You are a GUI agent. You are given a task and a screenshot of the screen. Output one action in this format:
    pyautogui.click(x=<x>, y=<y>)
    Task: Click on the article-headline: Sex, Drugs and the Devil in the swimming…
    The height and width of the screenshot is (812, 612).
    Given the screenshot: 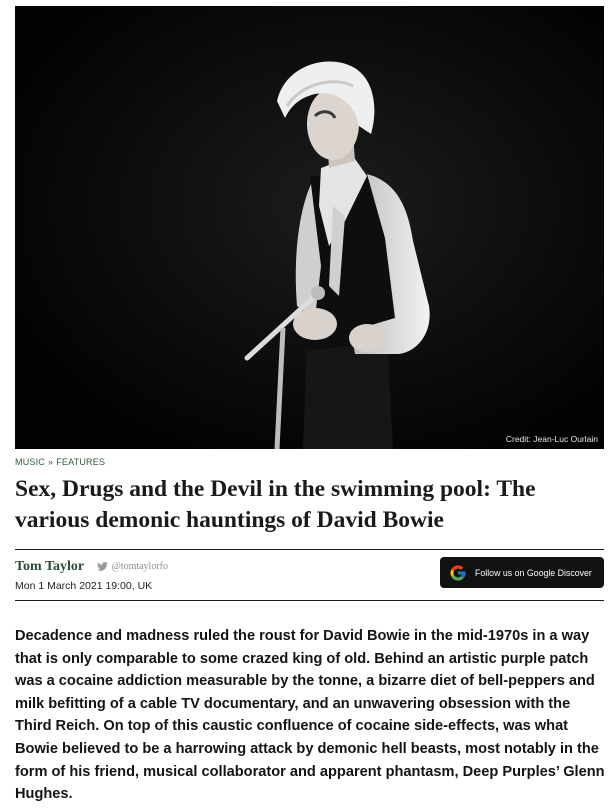 What is the action you would take?
    pyautogui.click(x=275, y=504)
    